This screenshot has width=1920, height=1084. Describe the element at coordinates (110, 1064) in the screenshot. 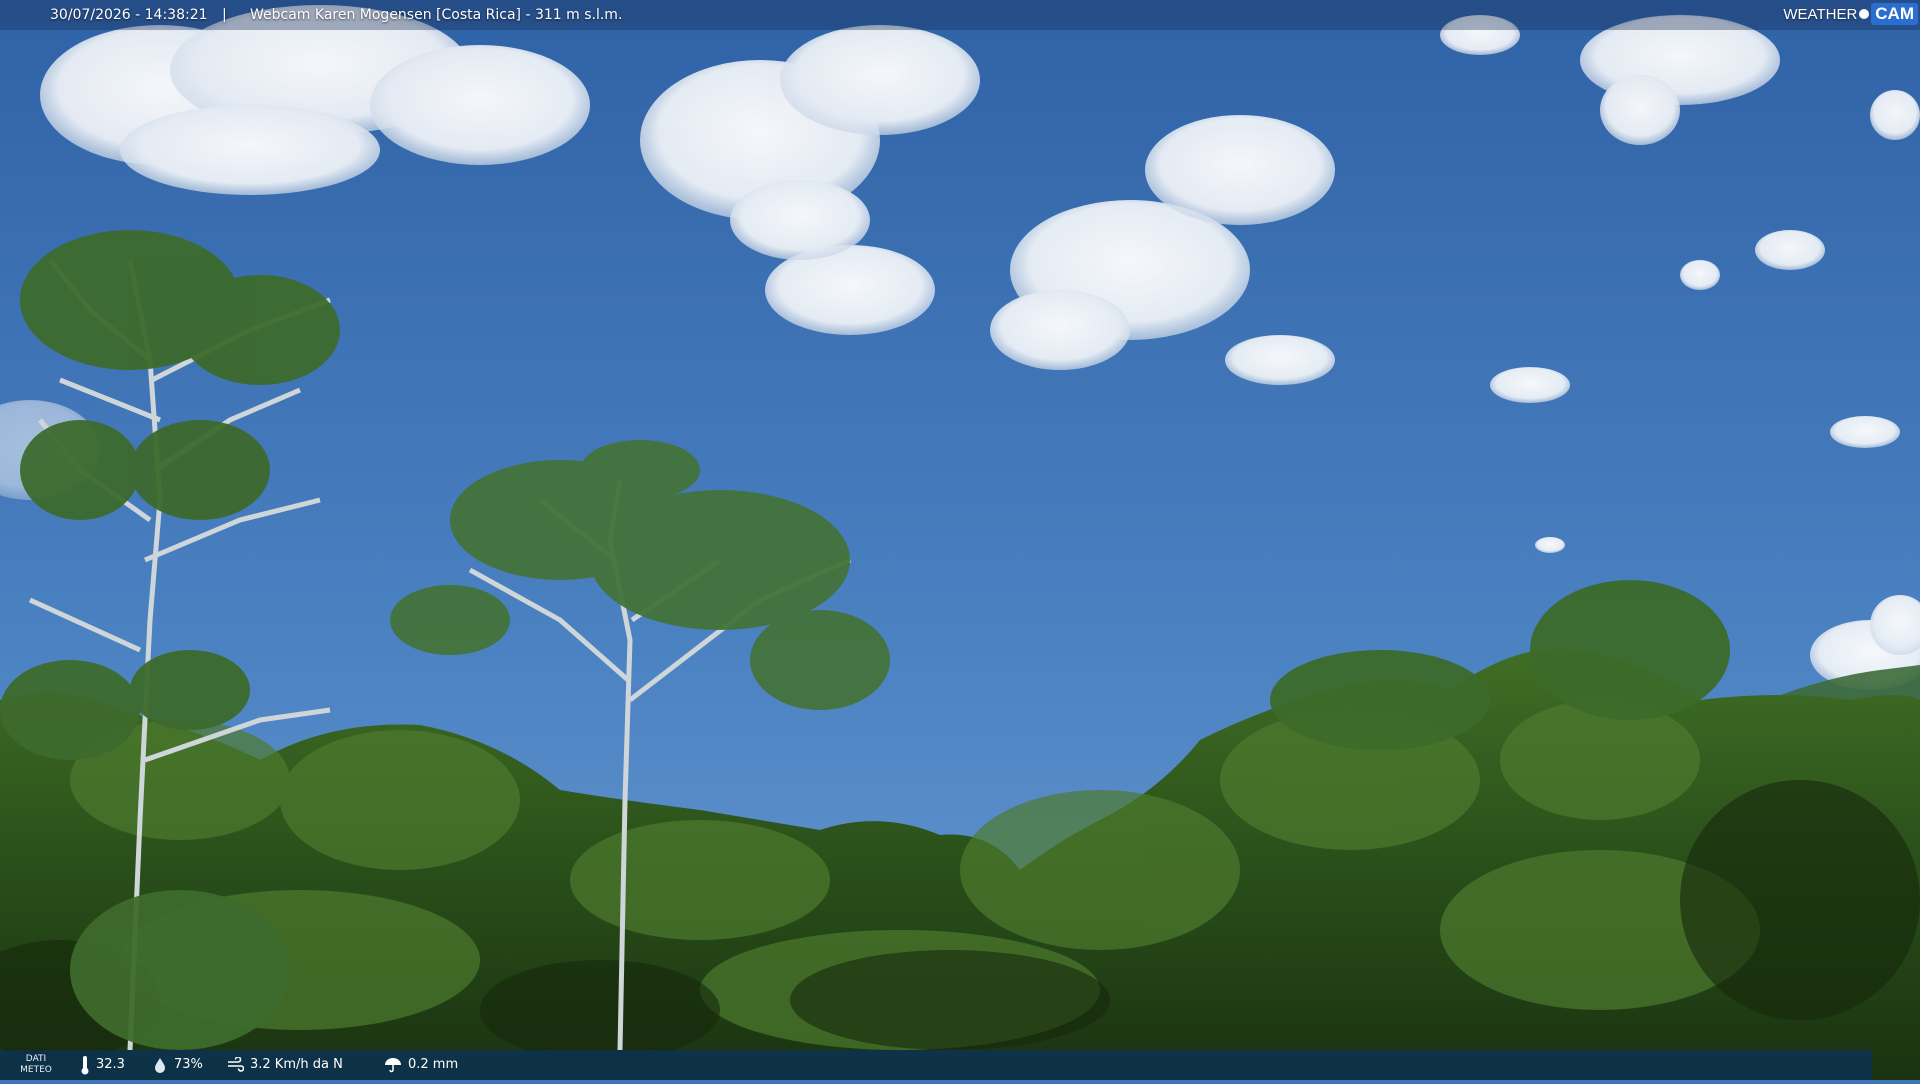

I see `temperature-value: 32.3` at that location.